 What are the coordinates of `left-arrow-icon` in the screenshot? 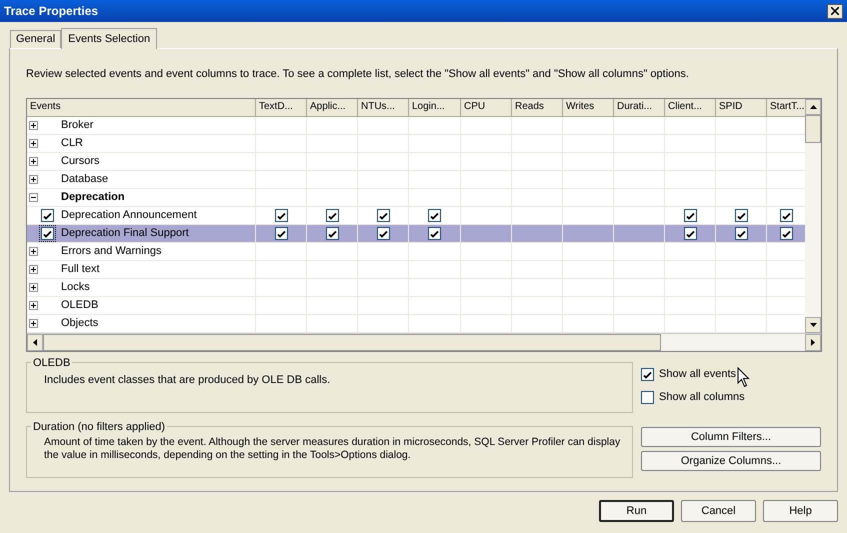 It's located at (35, 342).